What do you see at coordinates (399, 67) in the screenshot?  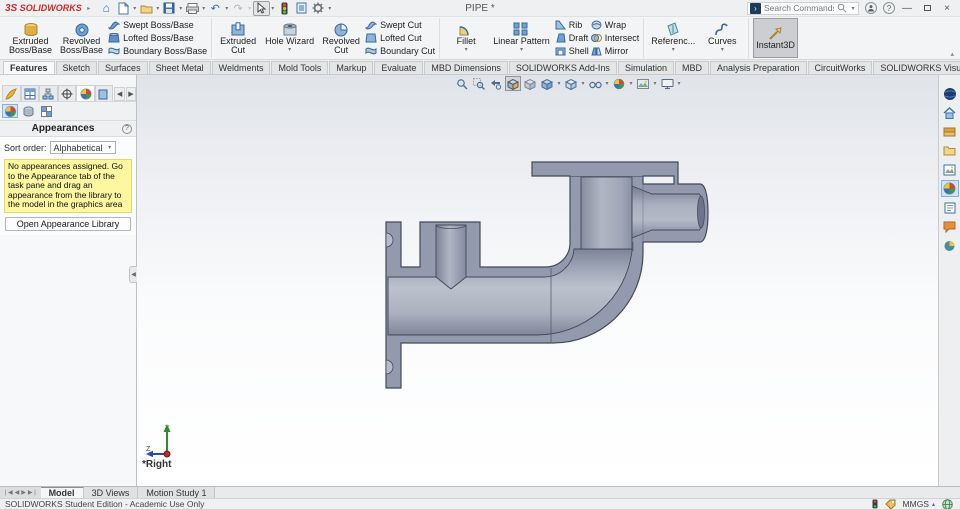 I see `tab-evaluate: Evaluate` at bounding box center [399, 67].